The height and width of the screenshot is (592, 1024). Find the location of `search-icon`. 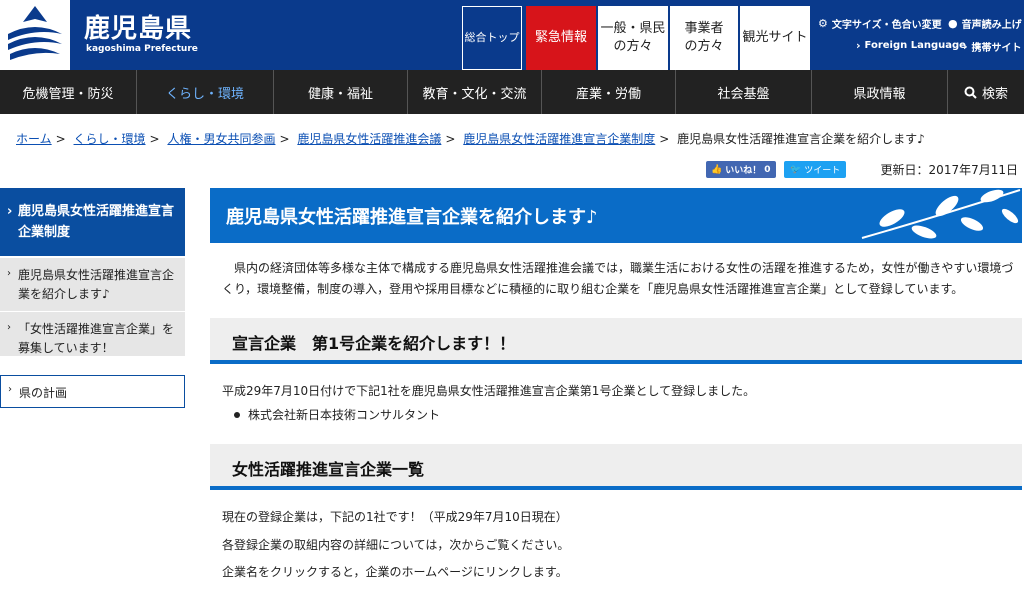

search-icon is located at coordinates (970, 92).